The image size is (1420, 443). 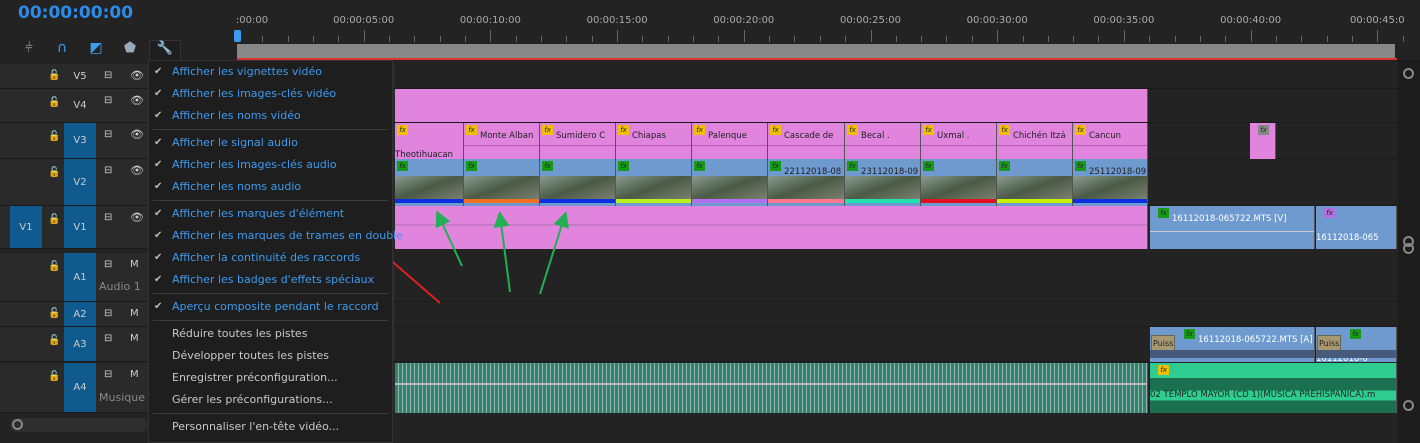 What do you see at coordinates (270, 187) in the screenshot?
I see `menu-item: ✔ Afficher les noms audio` at bounding box center [270, 187].